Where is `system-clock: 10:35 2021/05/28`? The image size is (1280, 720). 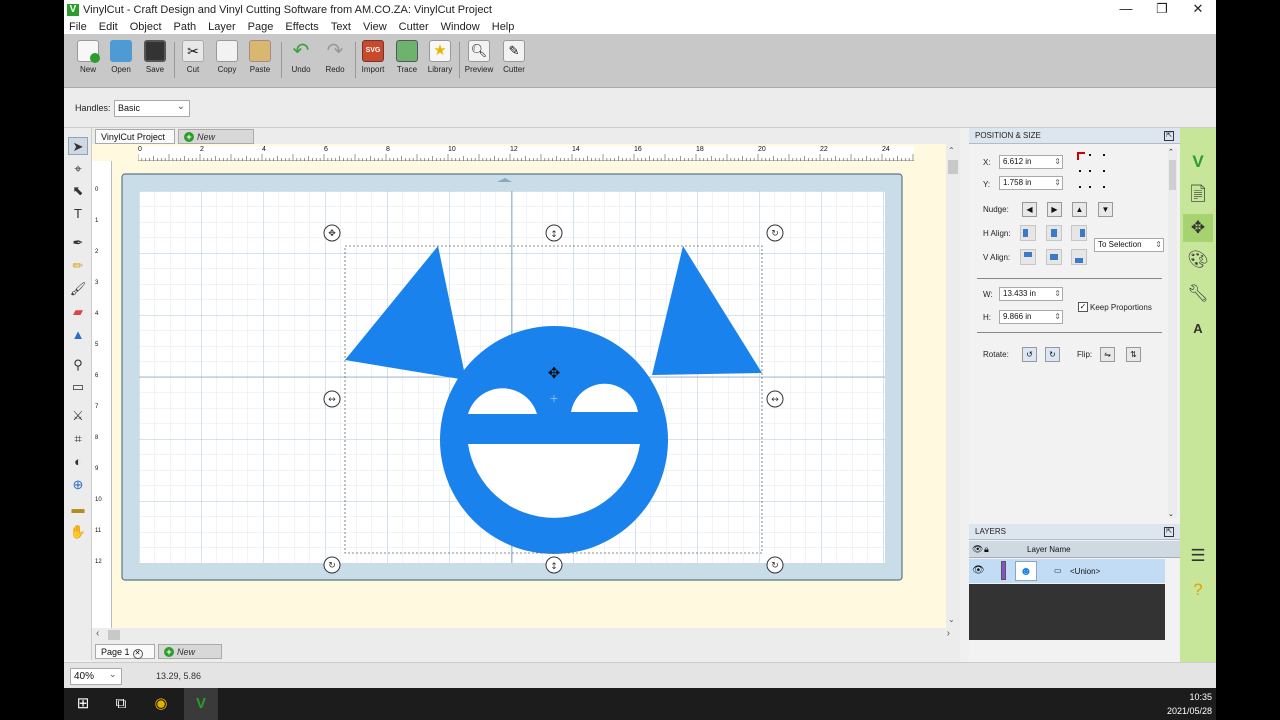
system-clock: 10:35 2021/05/28 is located at coordinates (1189, 704).